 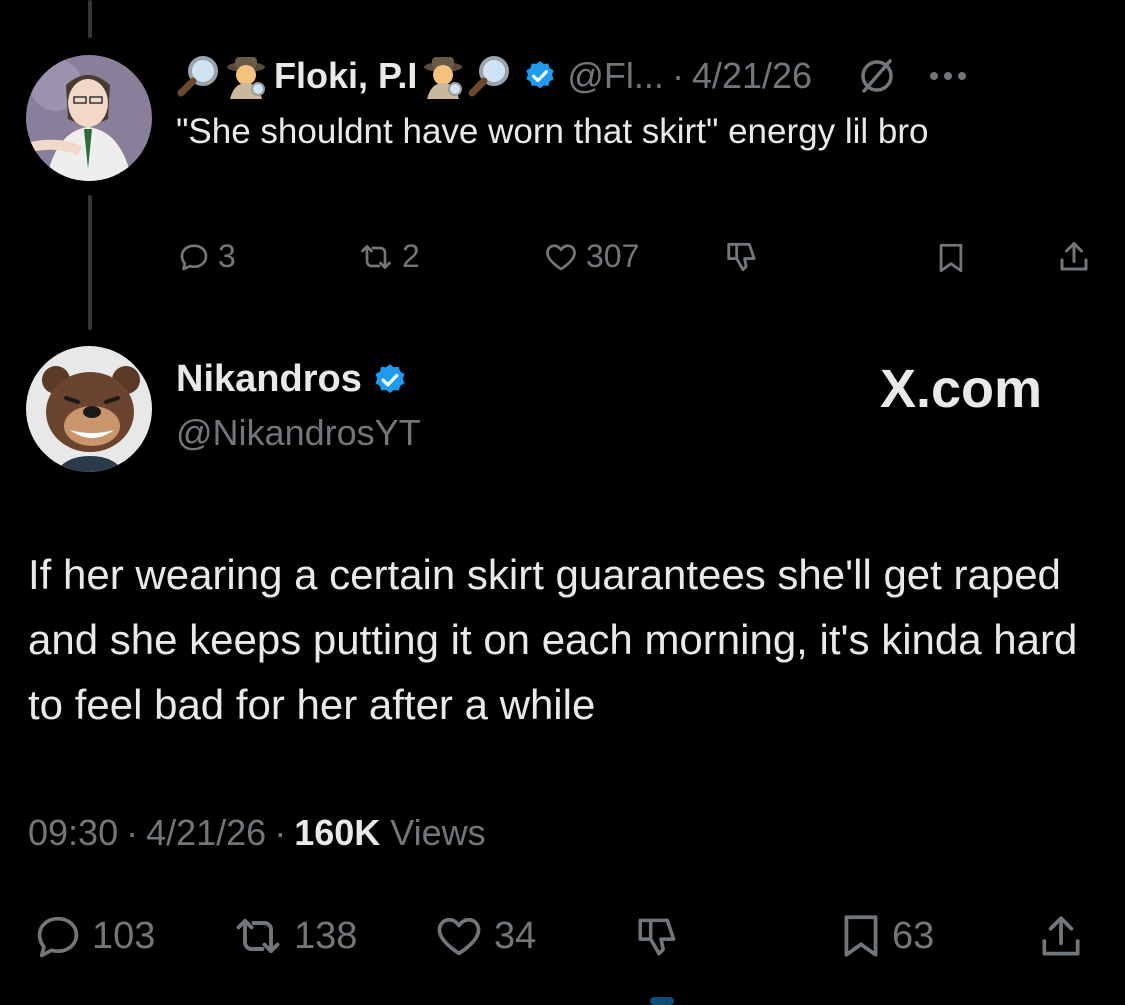 What do you see at coordinates (961, 389) in the screenshot?
I see `xcom-watermark: X.com` at bounding box center [961, 389].